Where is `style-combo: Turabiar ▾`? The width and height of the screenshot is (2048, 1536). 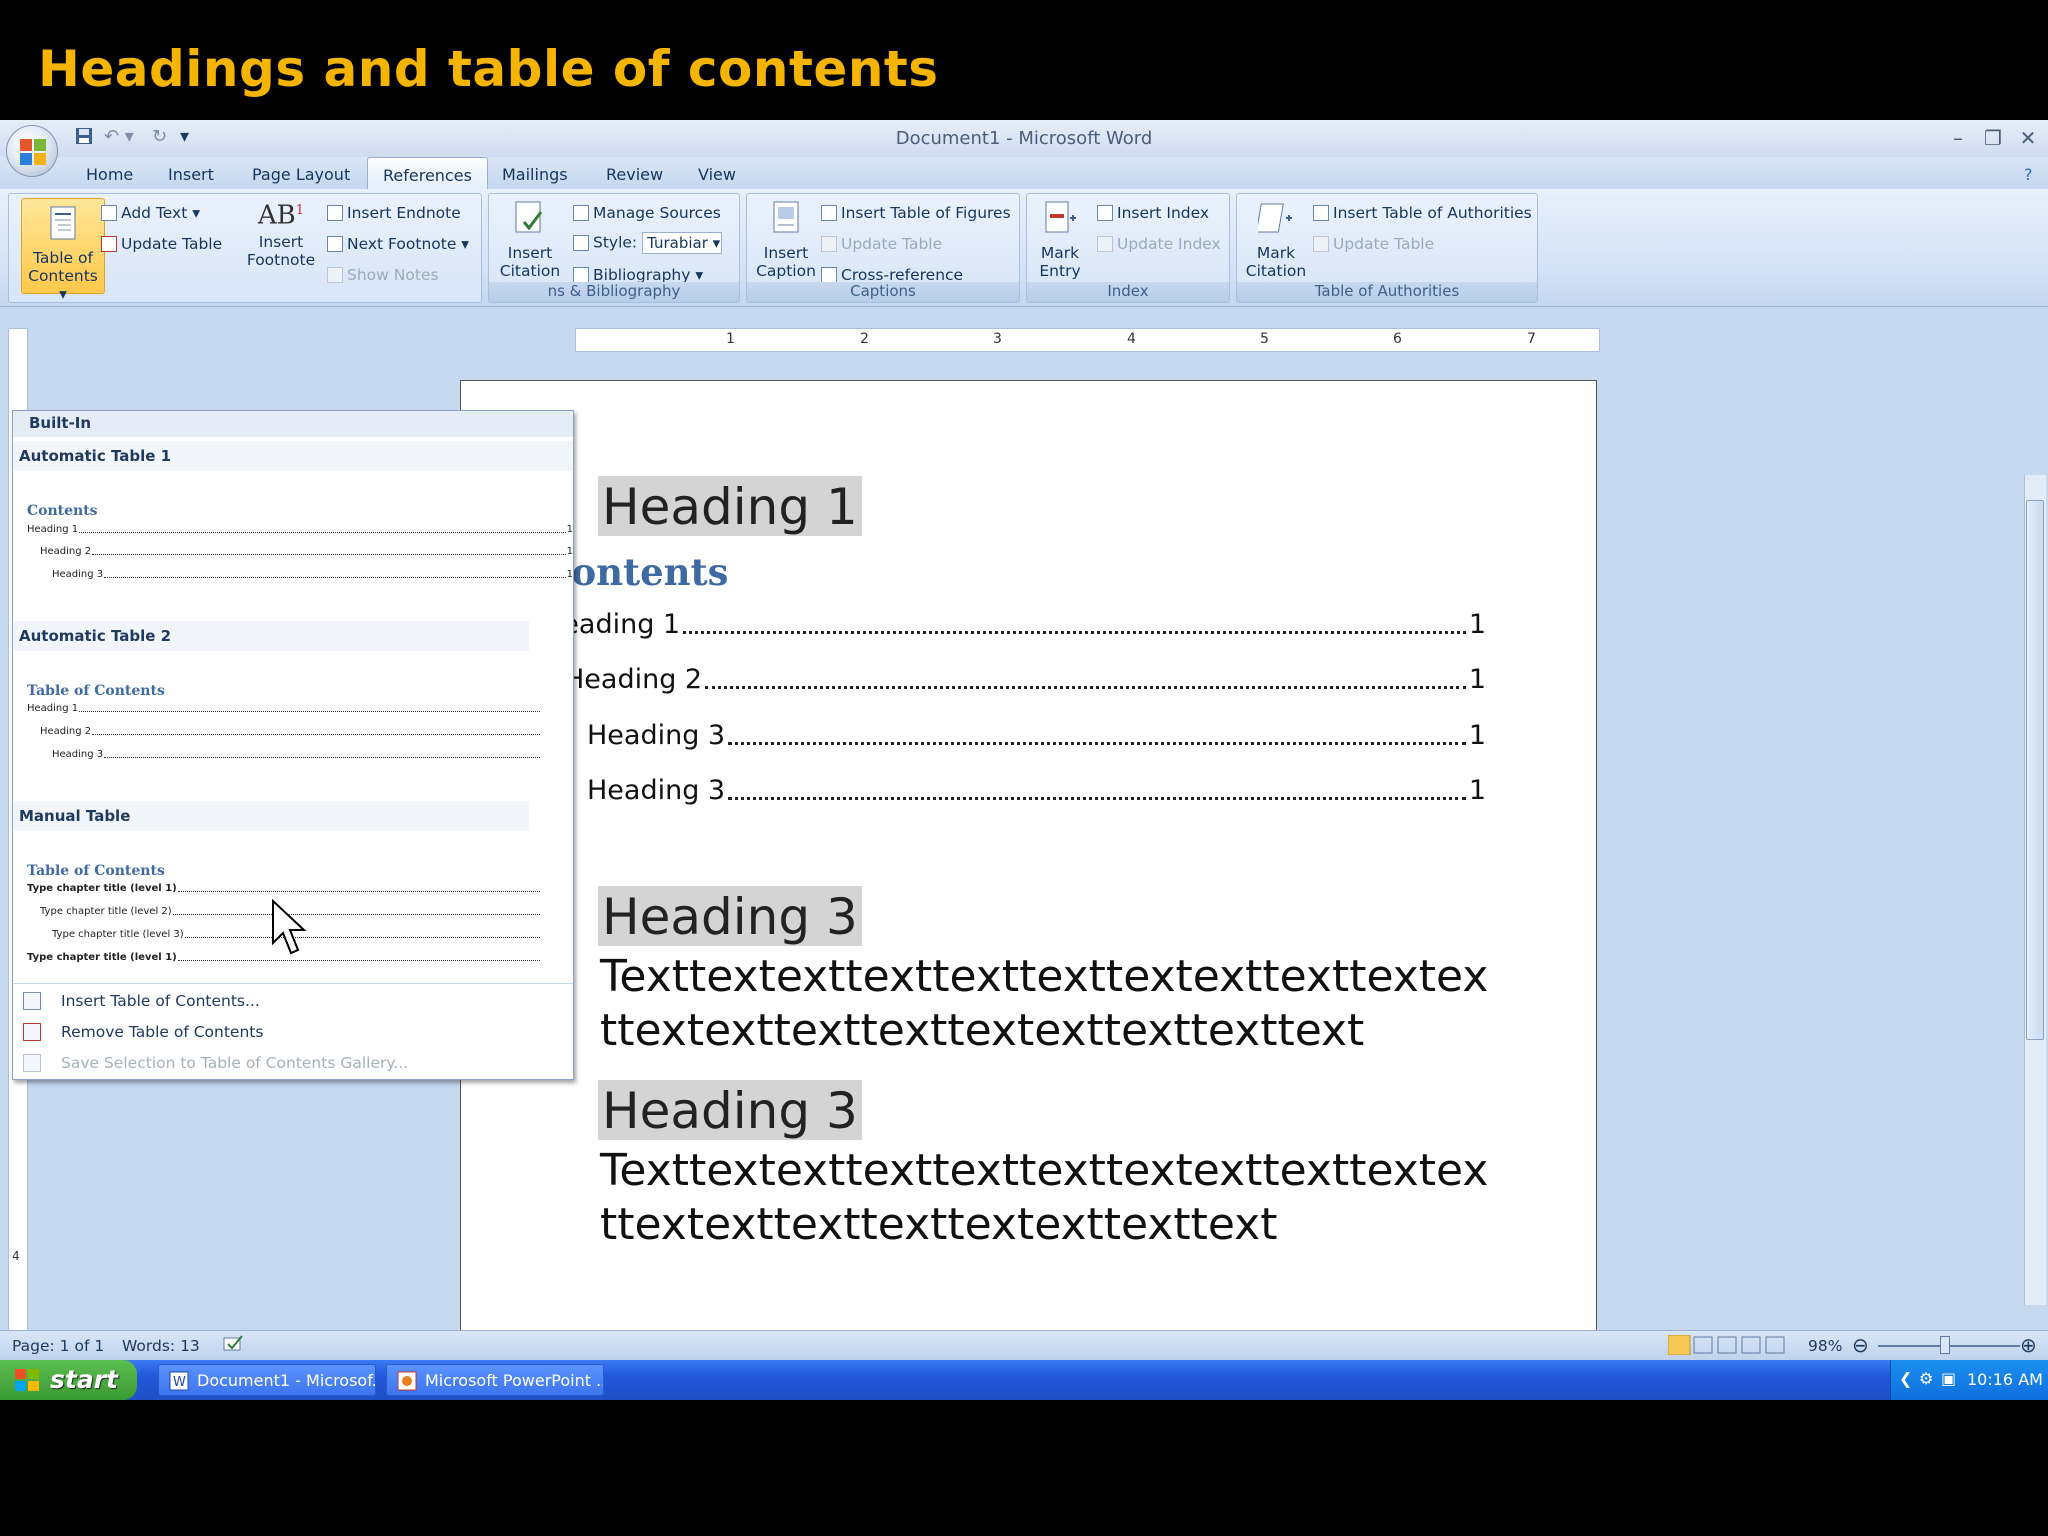
style-combo: Turabiar ▾ is located at coordinates (682, 243).